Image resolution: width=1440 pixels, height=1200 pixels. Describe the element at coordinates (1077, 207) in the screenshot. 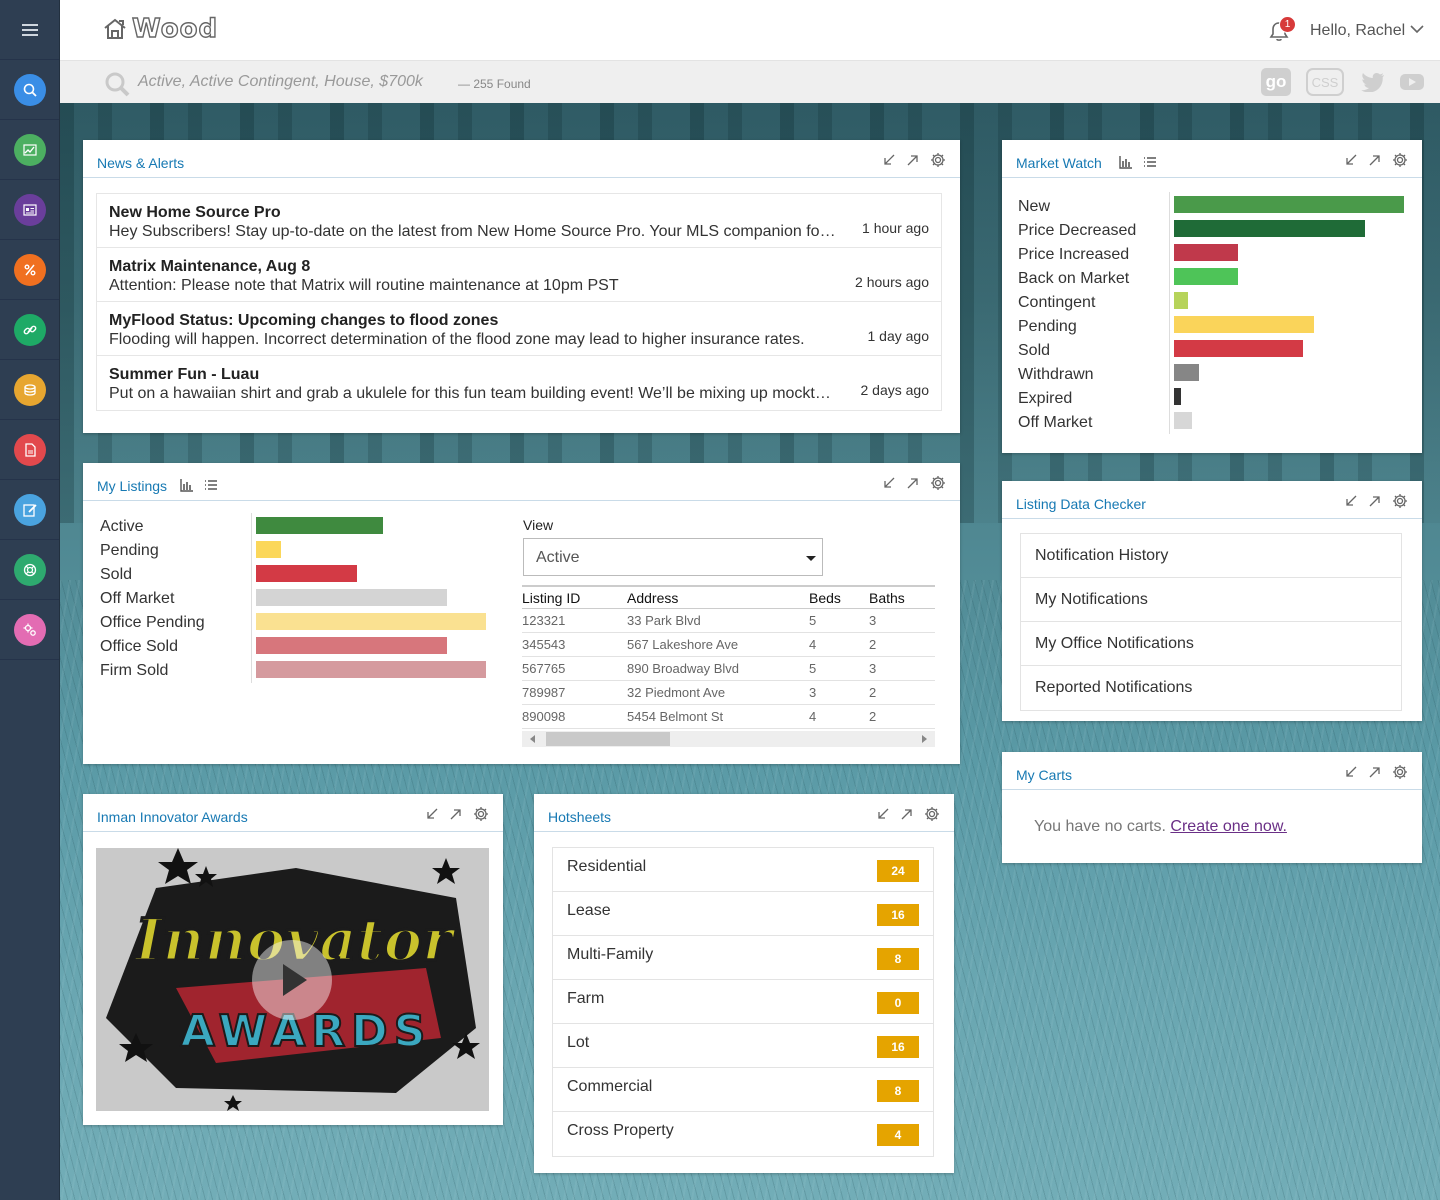

I see `bar-label: New` at that location.